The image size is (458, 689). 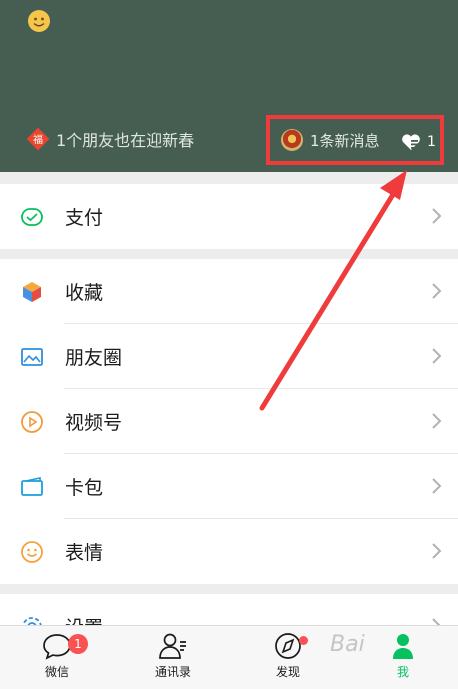 I want to click on smiley-emoji-icon, so click(x=39, y=21).